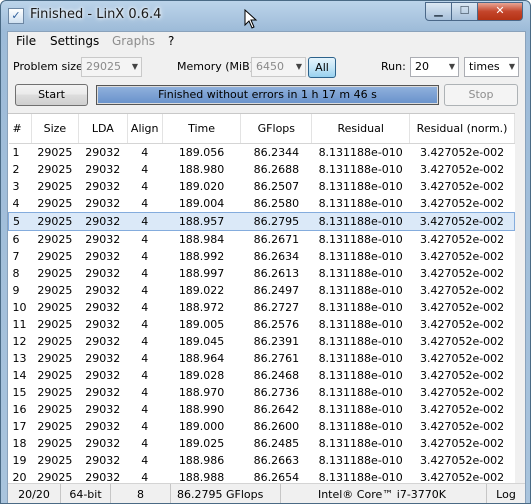 The image size is (531, 504). What do you see at coordinates (434, 67) in the screenshot?
I see `run-count-combo: 20 ▼` at bounding box center [434, 67].